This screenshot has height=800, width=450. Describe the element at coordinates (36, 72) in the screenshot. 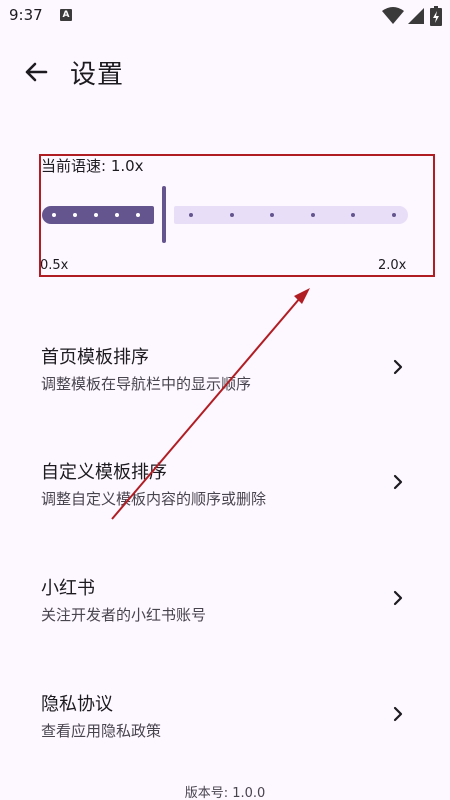

I see `back-arrow-icon` at that location.